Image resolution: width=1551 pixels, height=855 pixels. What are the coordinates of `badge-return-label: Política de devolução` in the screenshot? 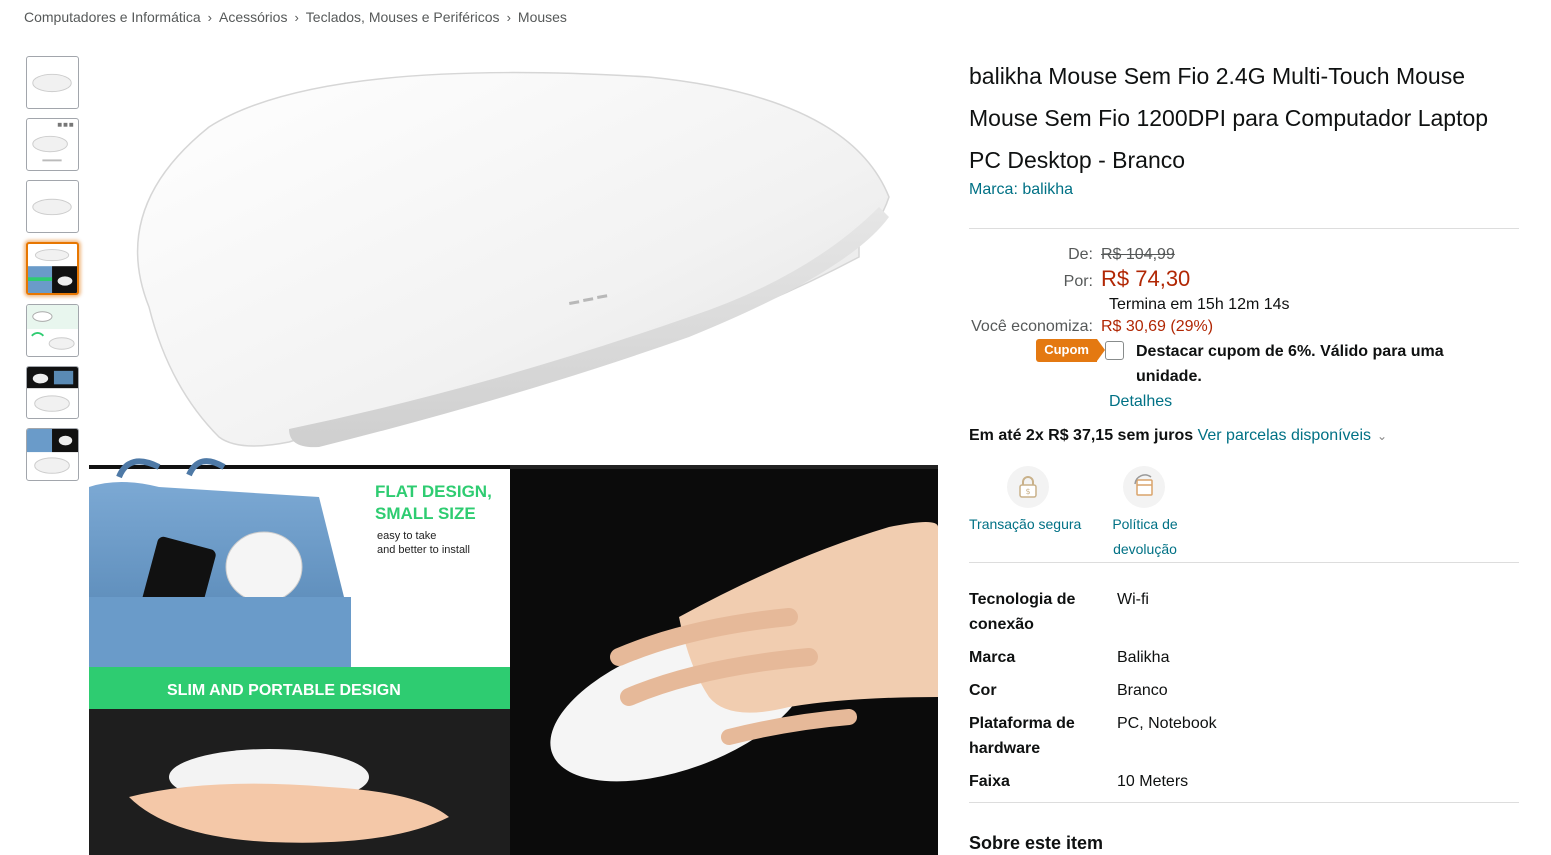 It's located at (1145, 537).